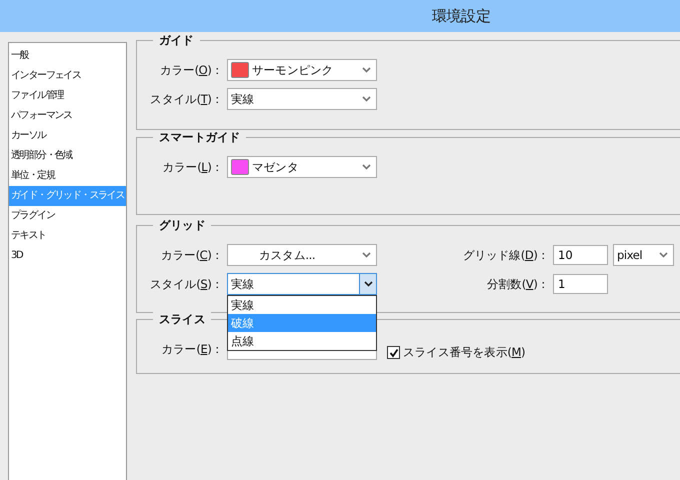 The height and width of the screenshot is (480, 680). I want to click on group-title: グリッド, so click(182, 225).